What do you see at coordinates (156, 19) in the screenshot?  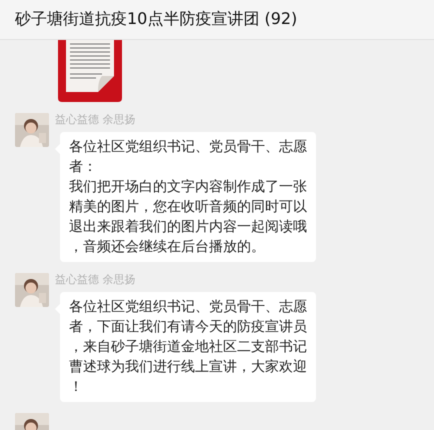 I see `chat-title: 砂子塘街道抗疫10点半防疫宣讲团 (92)` at bounding box center [156, 19].